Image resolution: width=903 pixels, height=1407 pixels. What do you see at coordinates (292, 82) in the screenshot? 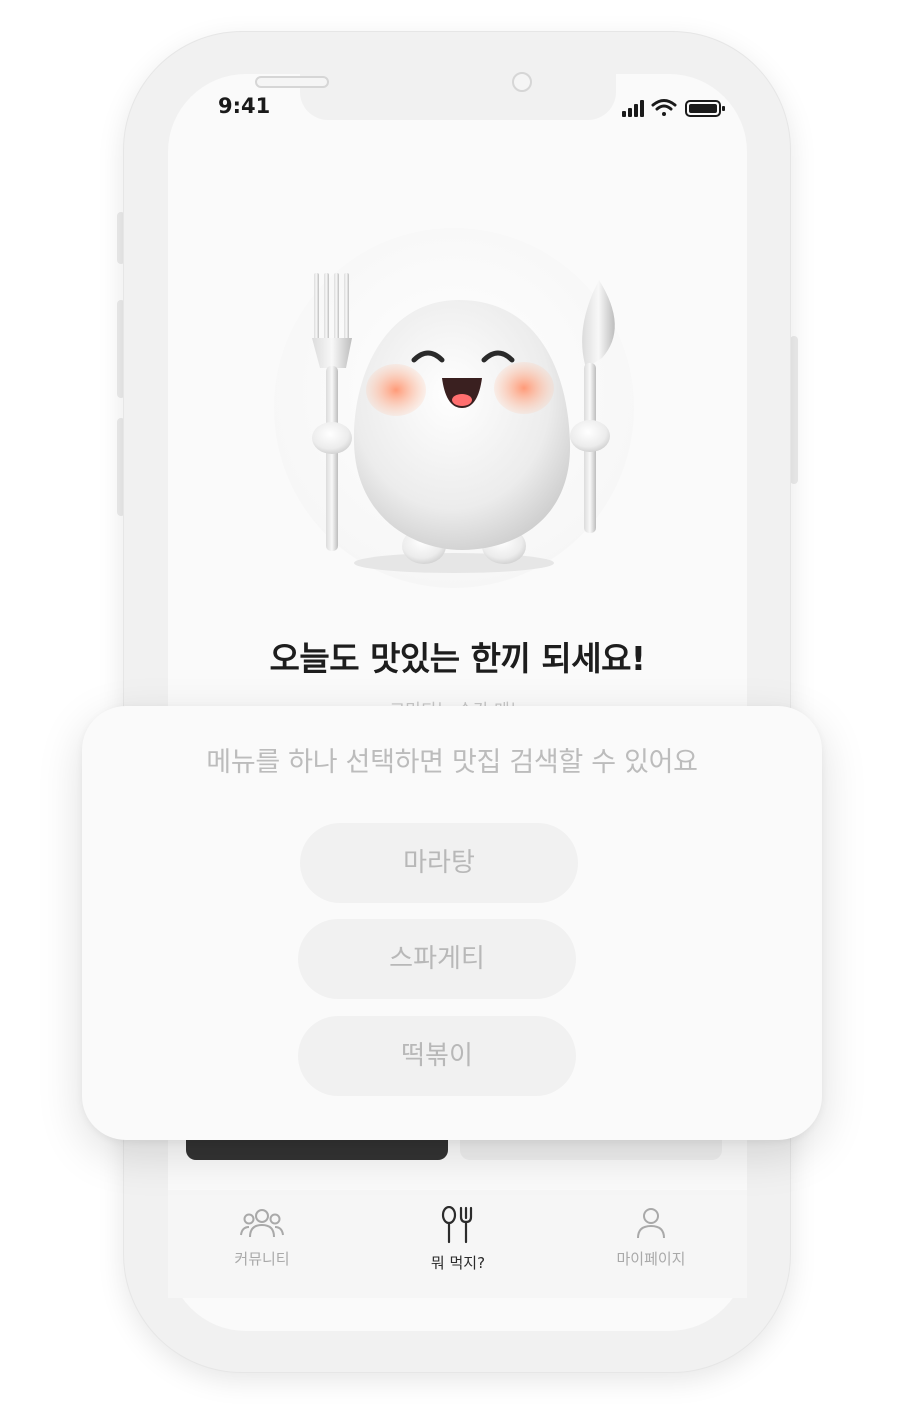
I see `earpiece-speaker` at bounding box center [292, 82].